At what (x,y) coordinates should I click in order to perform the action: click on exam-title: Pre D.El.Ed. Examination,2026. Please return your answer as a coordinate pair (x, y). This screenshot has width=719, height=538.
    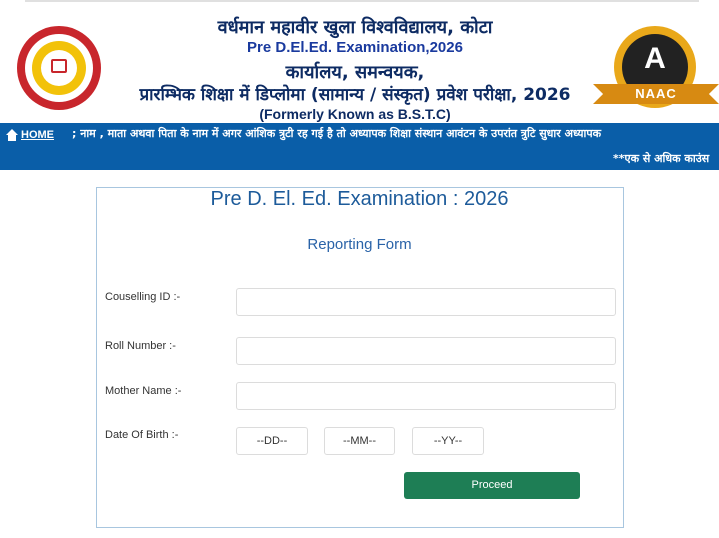
    Looking at the image, I should click on (355, 47).